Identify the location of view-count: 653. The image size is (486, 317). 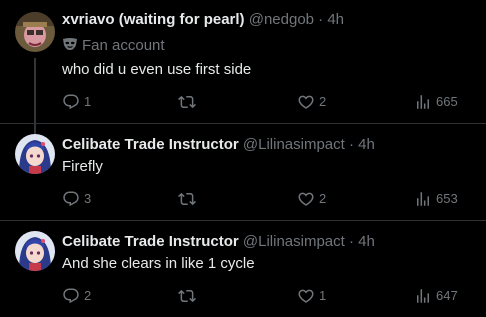
(447, 198).